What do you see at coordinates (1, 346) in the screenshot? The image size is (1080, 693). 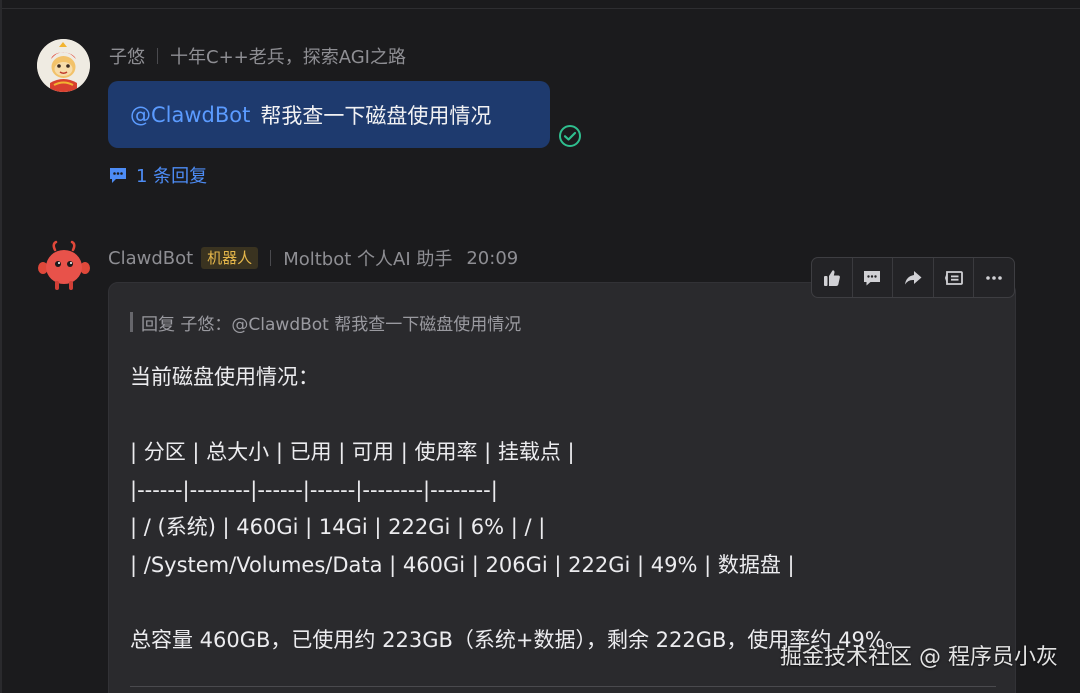 I see `left-rail` at bounding box center [1, 346].